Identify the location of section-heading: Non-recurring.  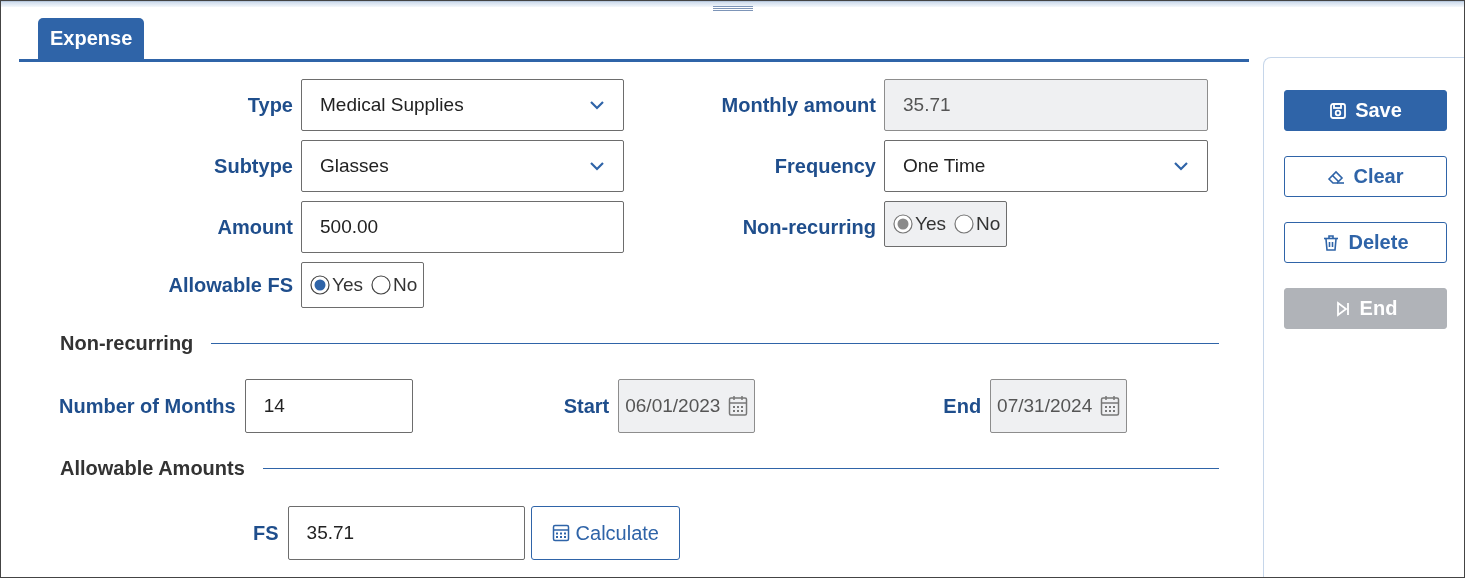
(127, 343).